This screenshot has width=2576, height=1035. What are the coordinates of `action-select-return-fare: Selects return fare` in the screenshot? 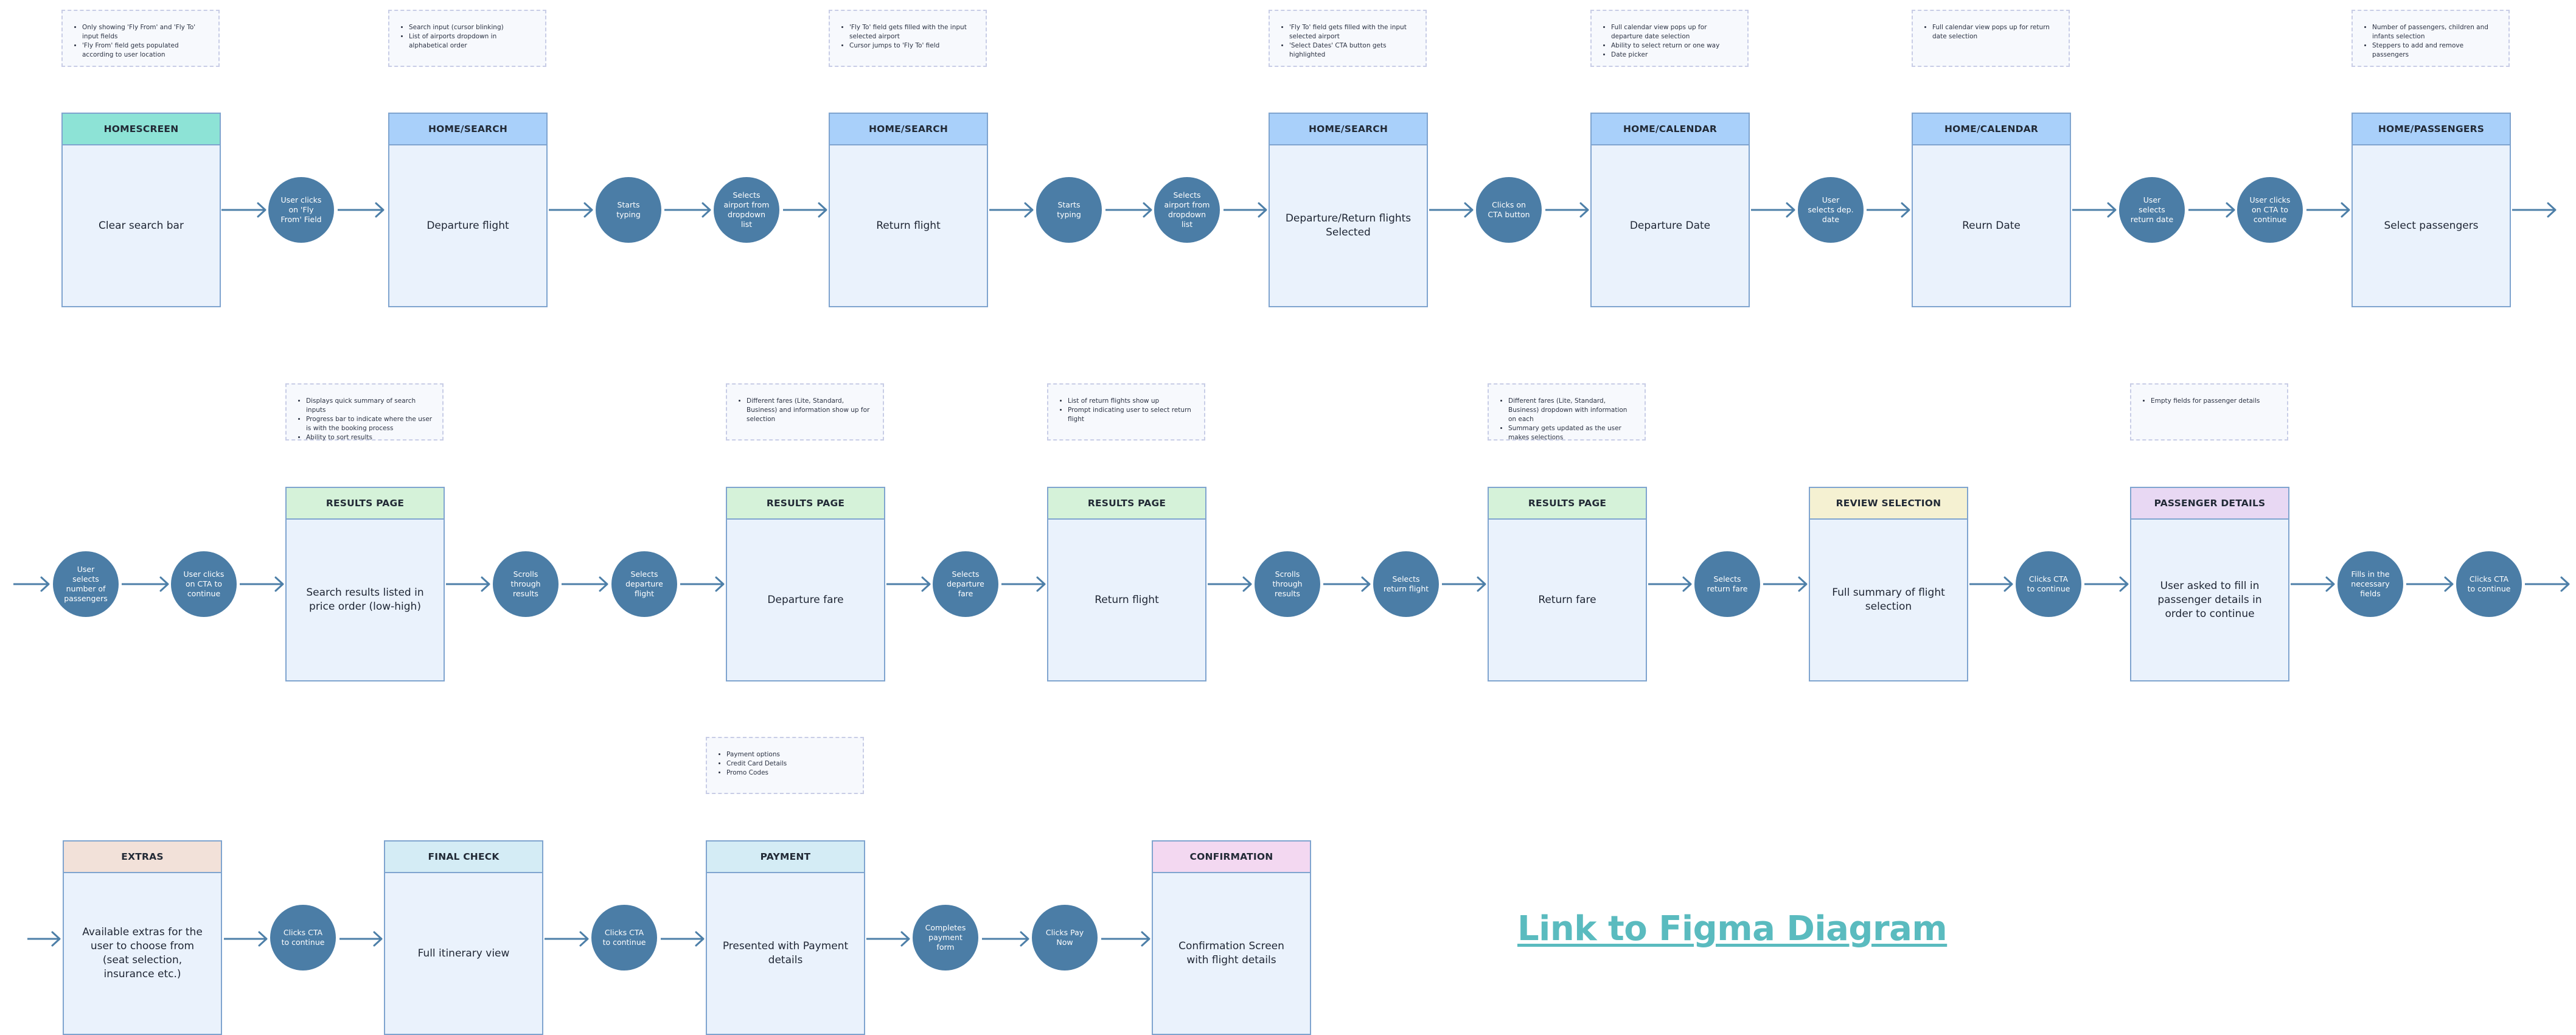 It's located at (1727, 584).